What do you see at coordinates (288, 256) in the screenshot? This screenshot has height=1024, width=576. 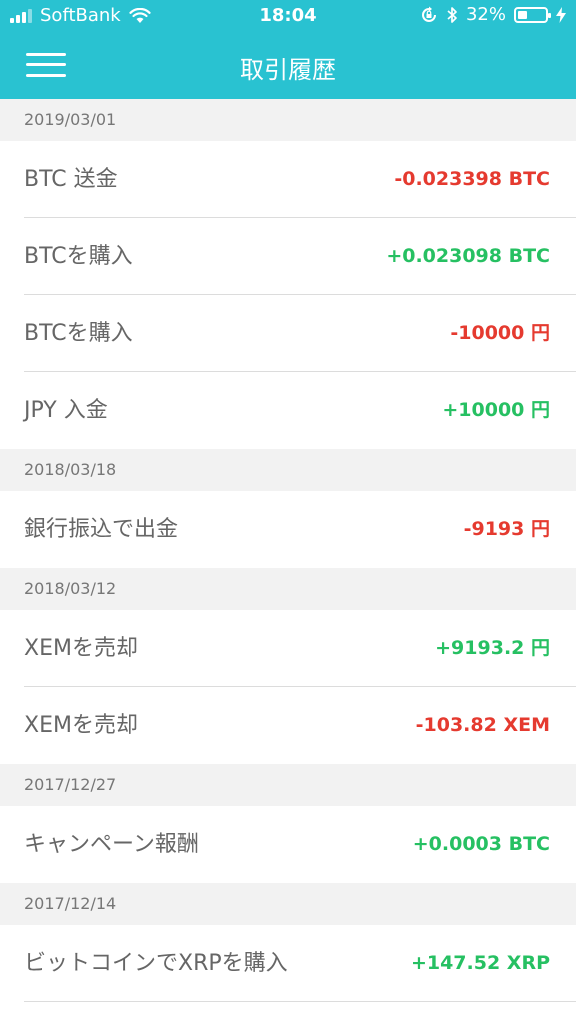 I see `transaction-row: BTCを購入 +0.023098 BTC` at bounding box center [288, 256].